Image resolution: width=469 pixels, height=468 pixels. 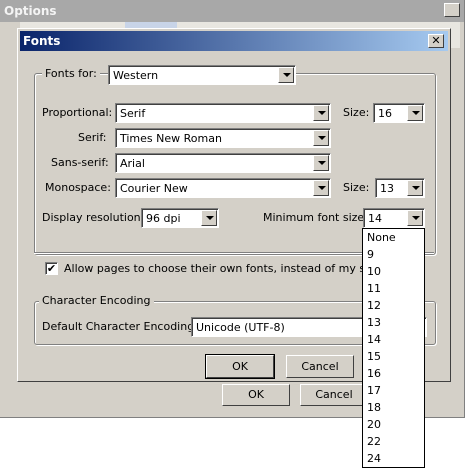 I want to click on proportional-value: Serif, so click(x=133, y=113).